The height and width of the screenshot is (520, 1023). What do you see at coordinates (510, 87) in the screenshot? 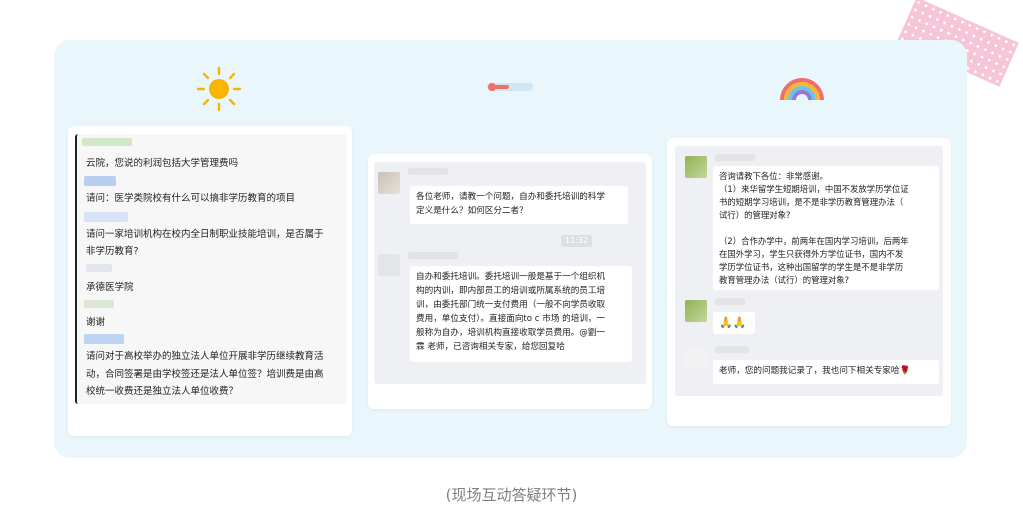
I see `thermometer-icon` at bounding box center [510, 87].